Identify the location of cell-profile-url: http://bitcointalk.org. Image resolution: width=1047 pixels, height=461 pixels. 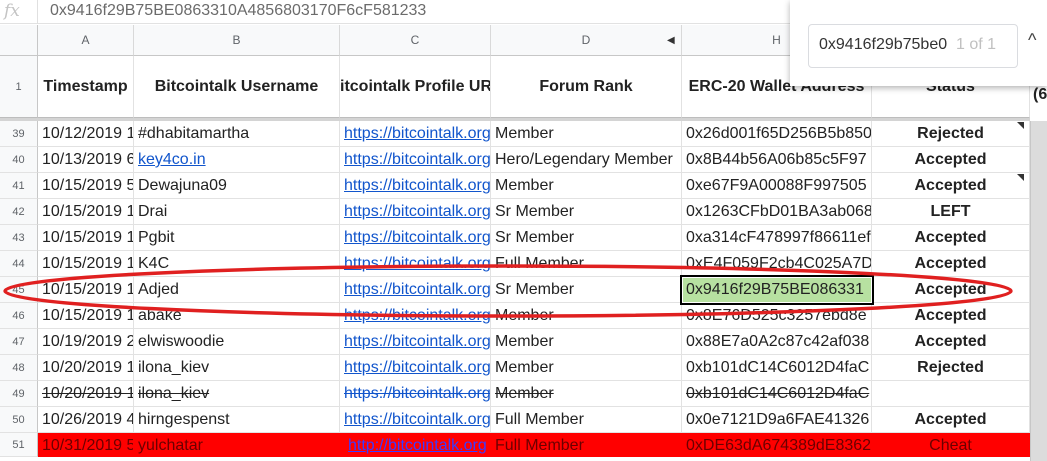
(415, 445).